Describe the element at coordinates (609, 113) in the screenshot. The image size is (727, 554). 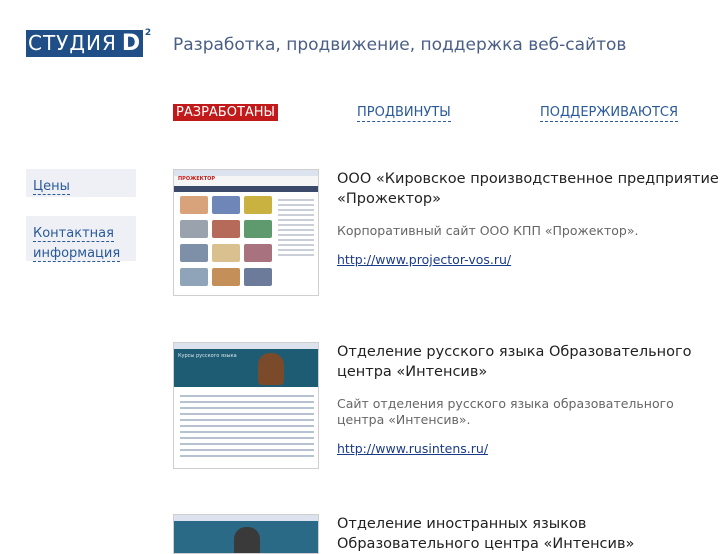
I see `tab-supported: ПОДДЕРЖИВАЮТСЯ` at that location.